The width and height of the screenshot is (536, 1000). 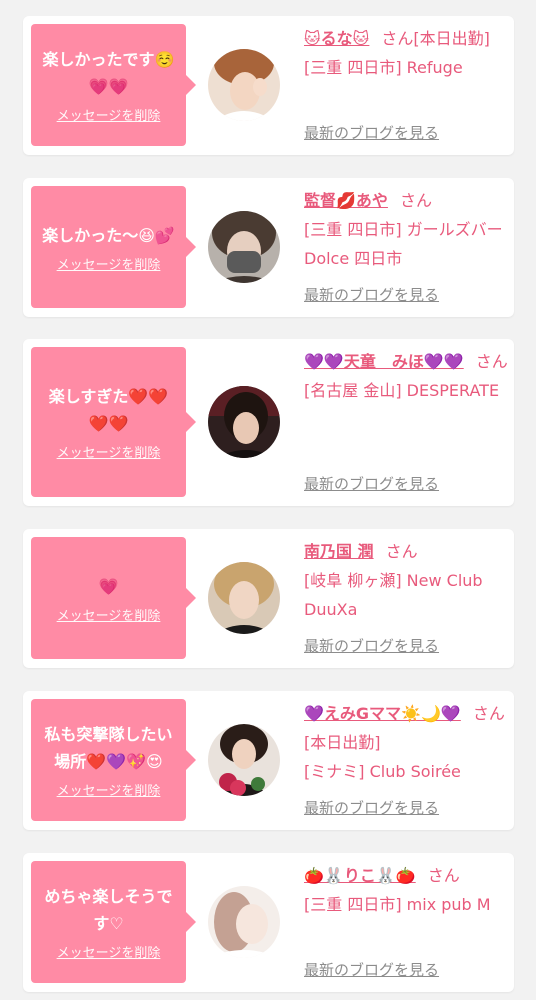 I want to click on cast-name-link: 監督💋あや, so click(x=346, y=200).